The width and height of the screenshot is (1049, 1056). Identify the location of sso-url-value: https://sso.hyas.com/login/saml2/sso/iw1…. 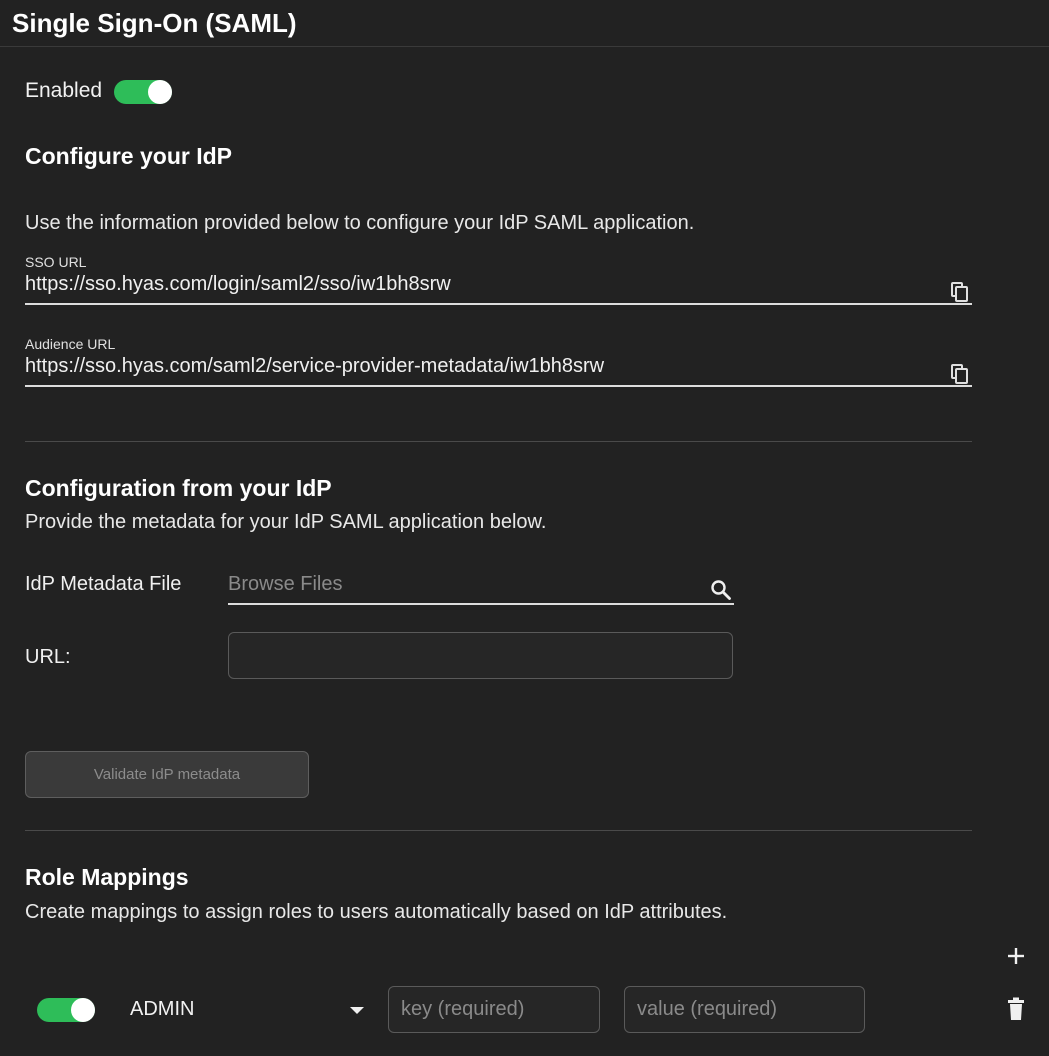
(238, 284).